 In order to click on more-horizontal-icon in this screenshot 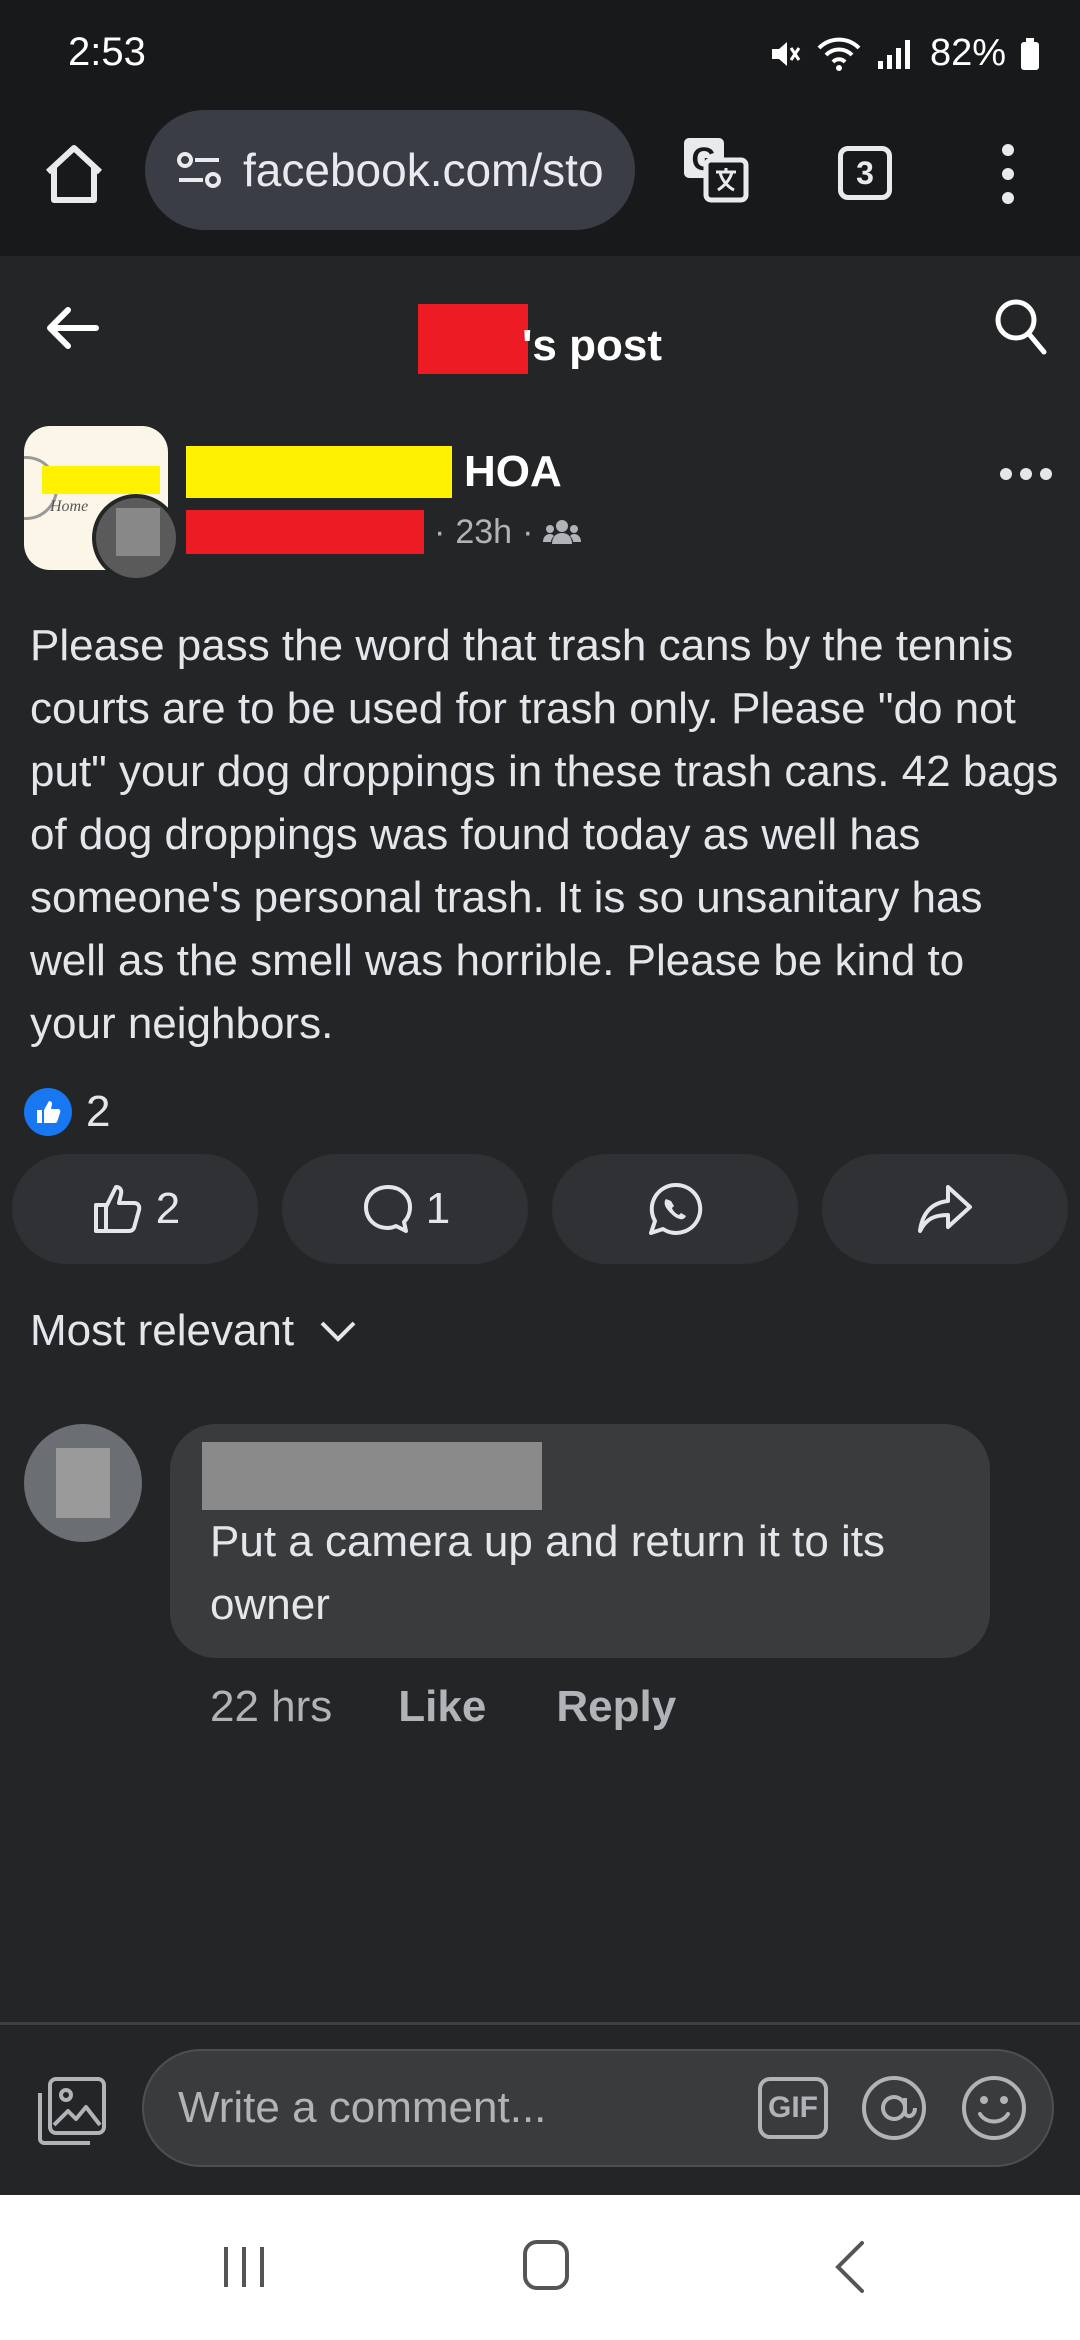, I will do `click(1026, 474)`.